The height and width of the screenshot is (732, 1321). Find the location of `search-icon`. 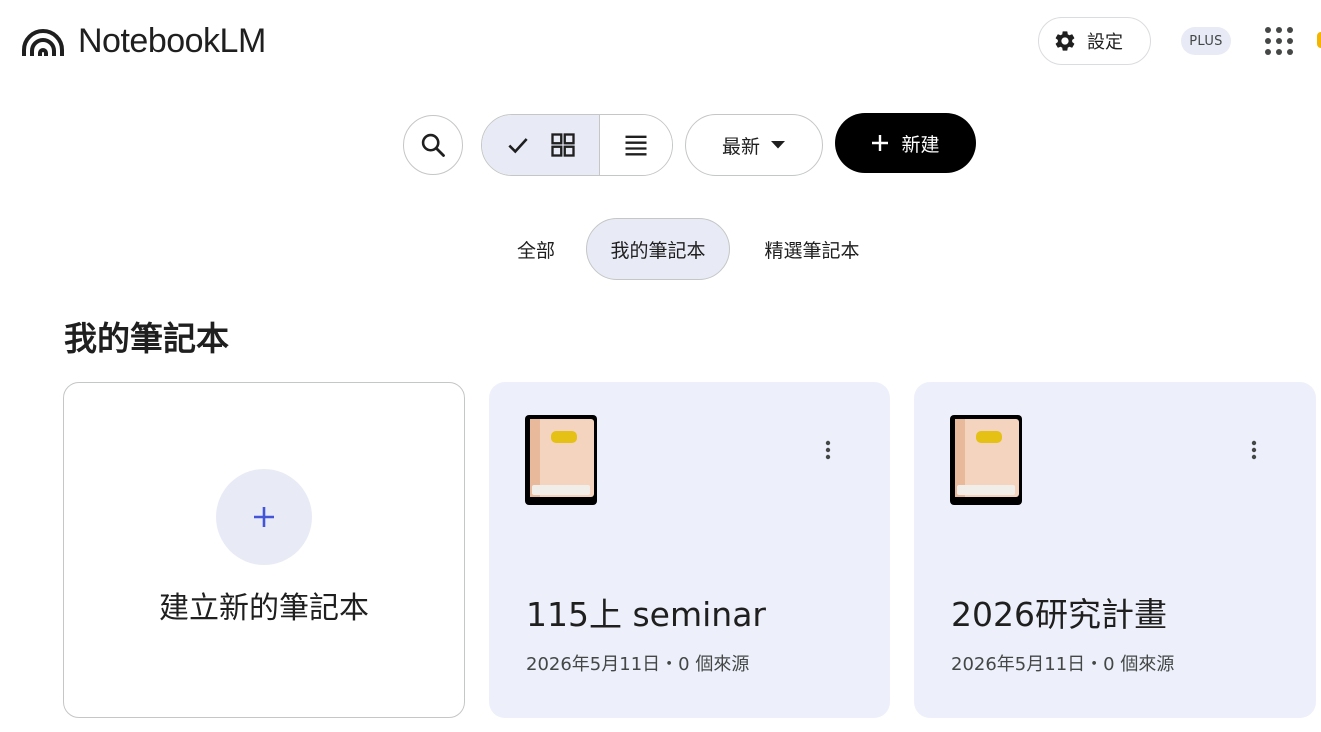

search-icon is located at coordinates (433, 145).